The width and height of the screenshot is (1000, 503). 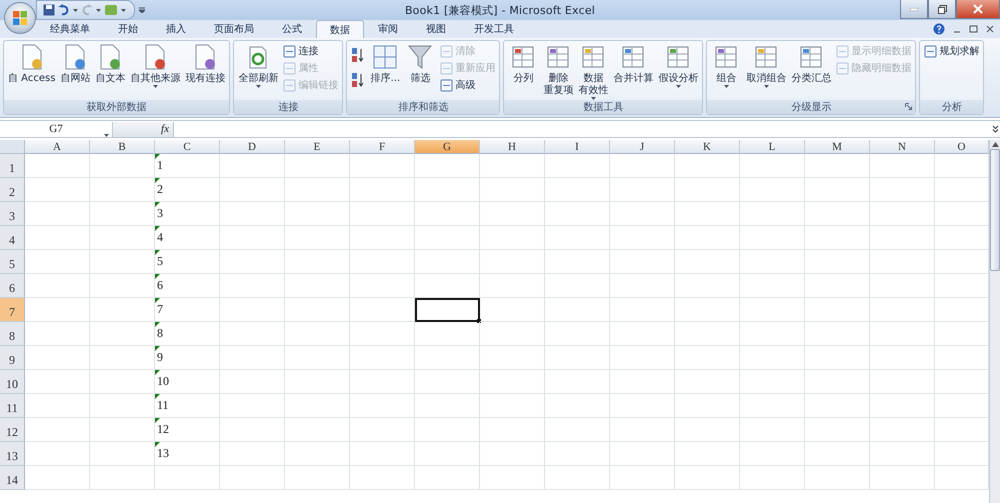 I want to click on ribbon-button: 现有连接, so click(x=205, y=64).